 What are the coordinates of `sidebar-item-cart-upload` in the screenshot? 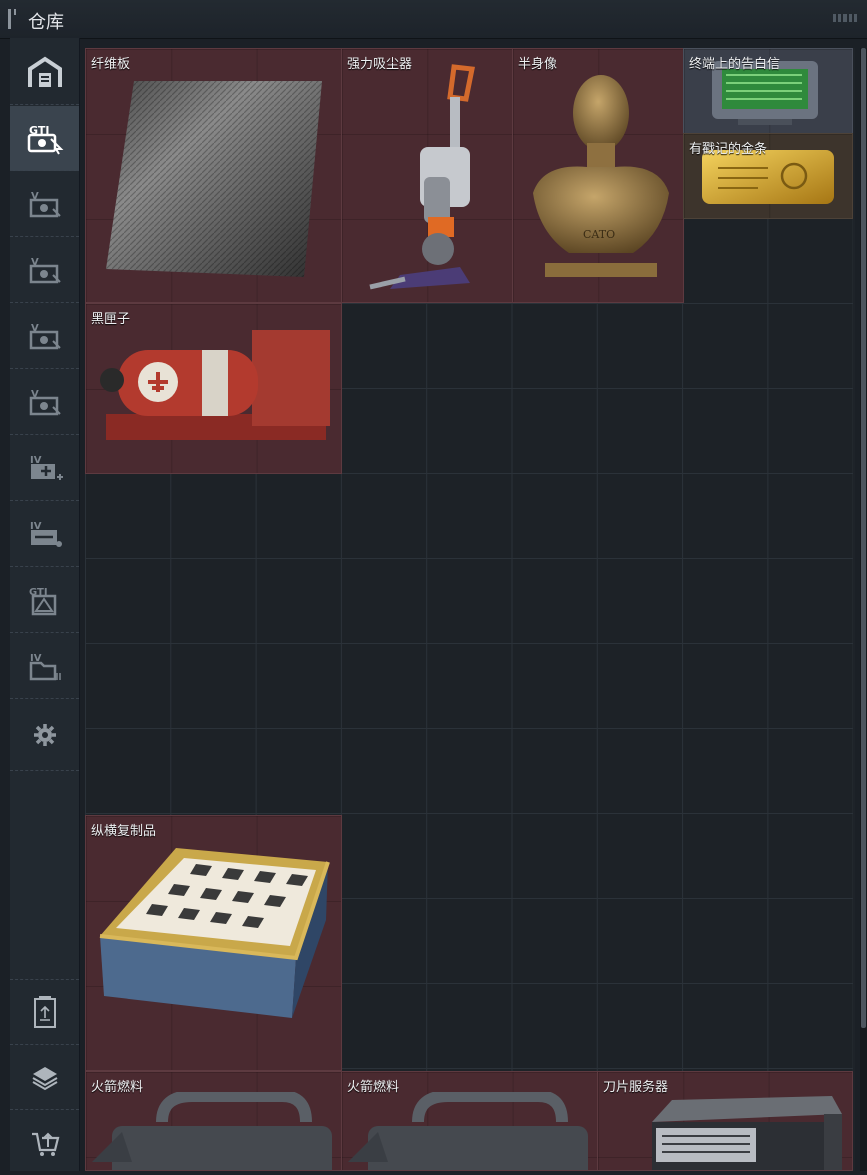 It's located at (44, 1143).